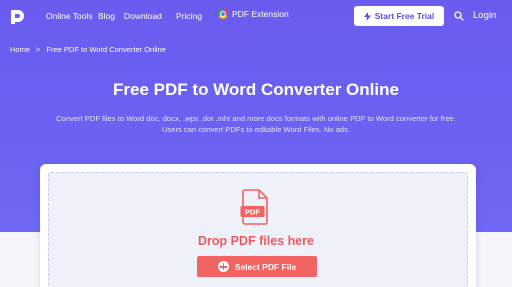 The image size is (512, 287). I want to click on breadcrumb: Home > Free PDF to Word Converter Online, so click(88, 49).